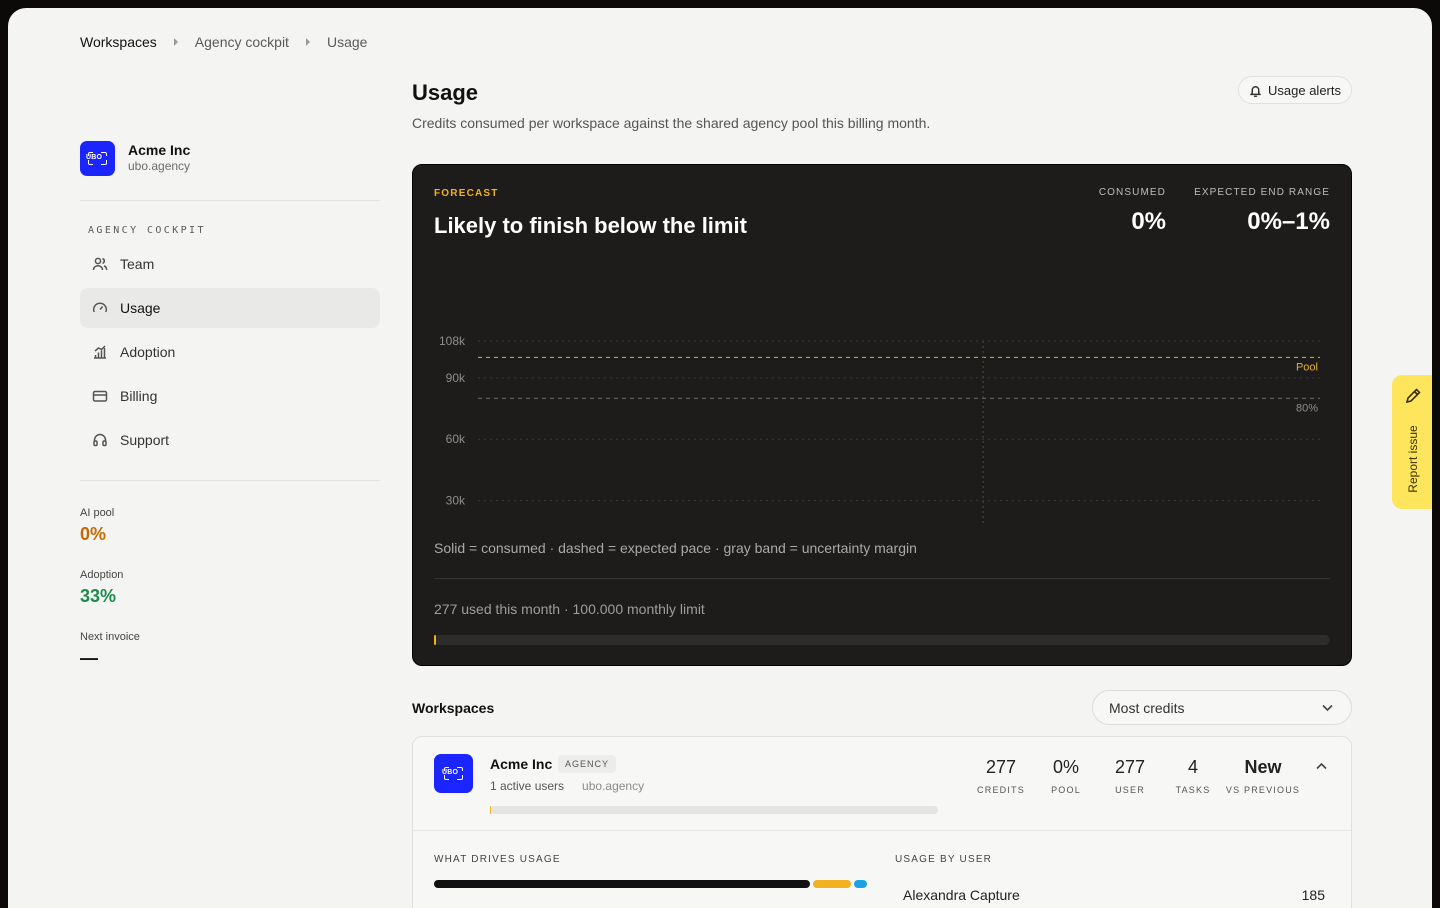  Describe the element at coordinates (1321, 766) in the screenshot. I see `chevron-up-icon` at that location.